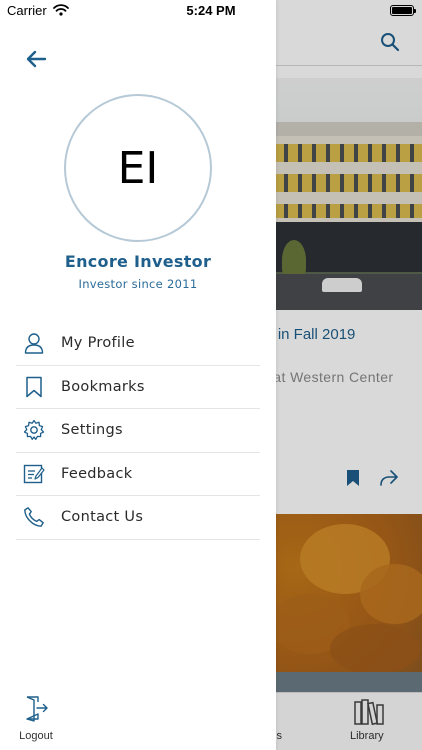 The height and width of the screenshot is (750, 422). Describe the element at coordinates (92, 430) in the screenshot. I see `menu-label: Settings` at that location.